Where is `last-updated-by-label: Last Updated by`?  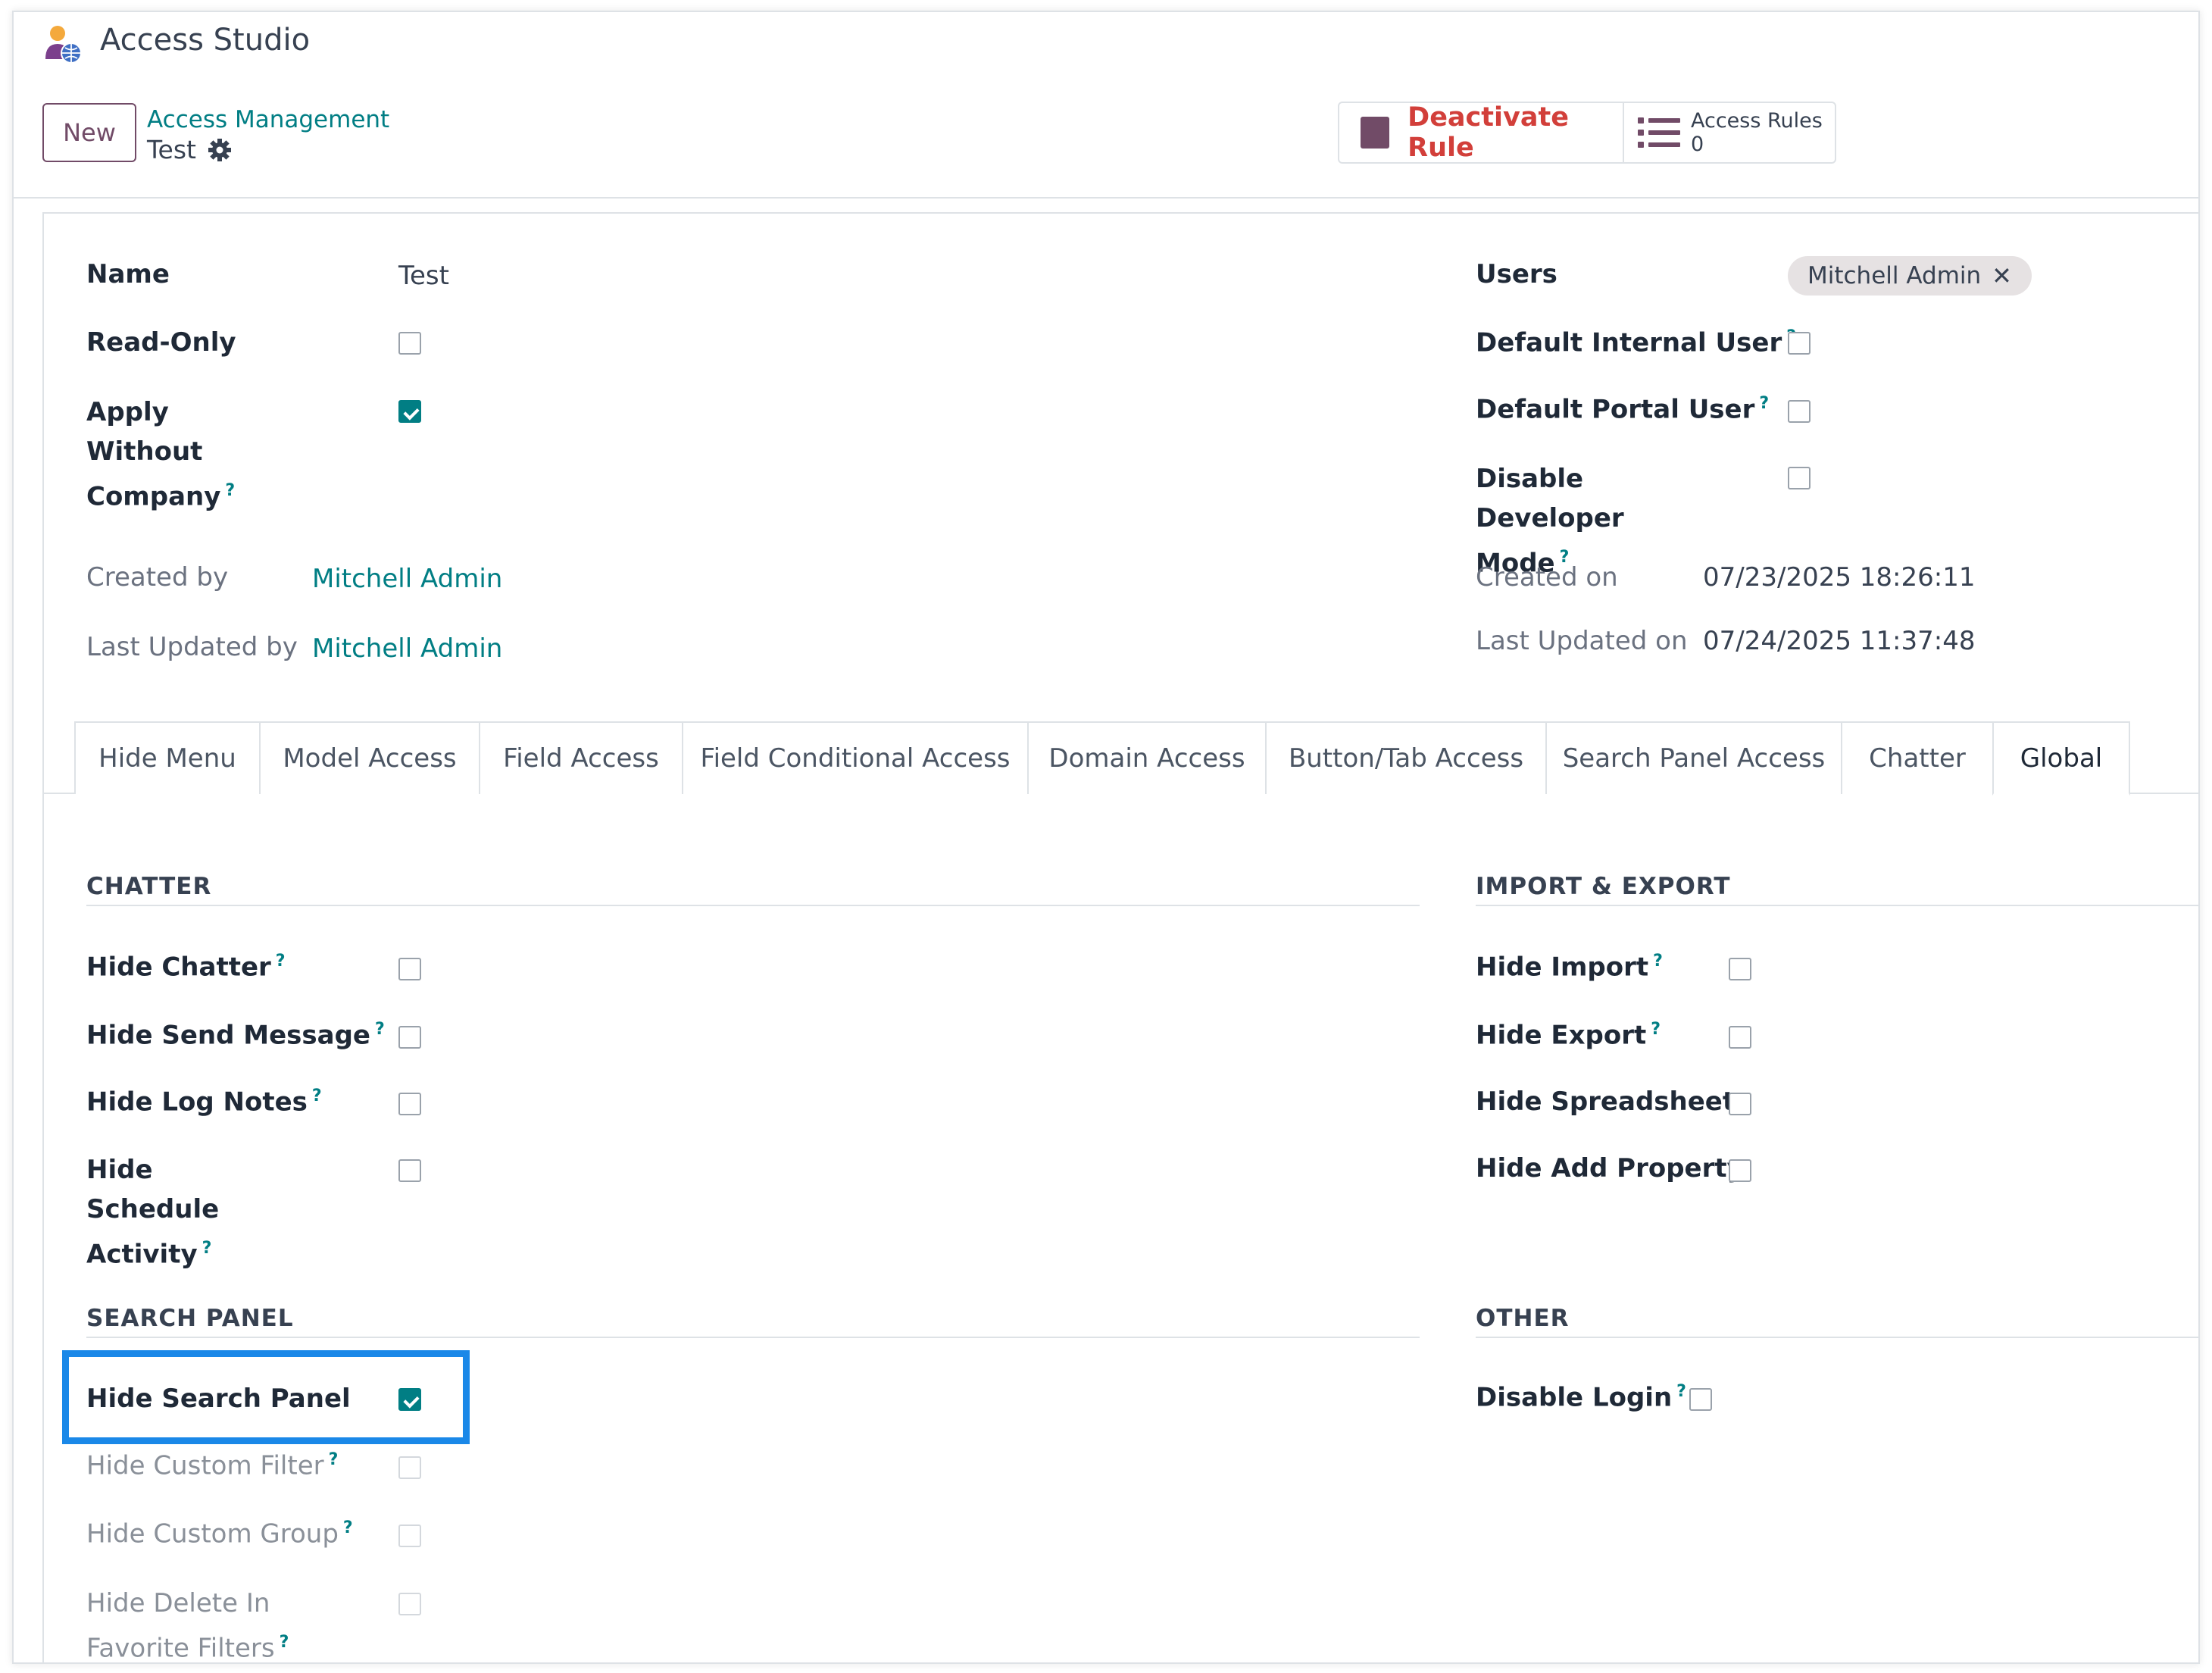
last-updated-by-label: Last Updated by is located at coordinates (192, 647).